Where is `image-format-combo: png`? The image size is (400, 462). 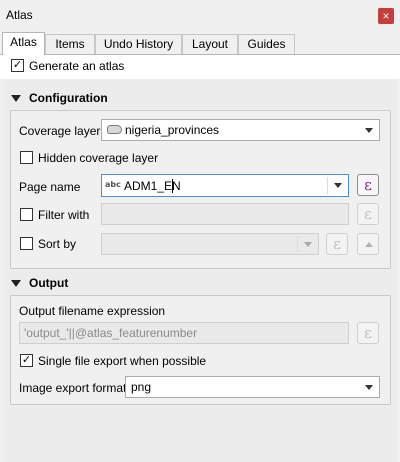 image-format-combo: png is located at coordinates (252, 387).